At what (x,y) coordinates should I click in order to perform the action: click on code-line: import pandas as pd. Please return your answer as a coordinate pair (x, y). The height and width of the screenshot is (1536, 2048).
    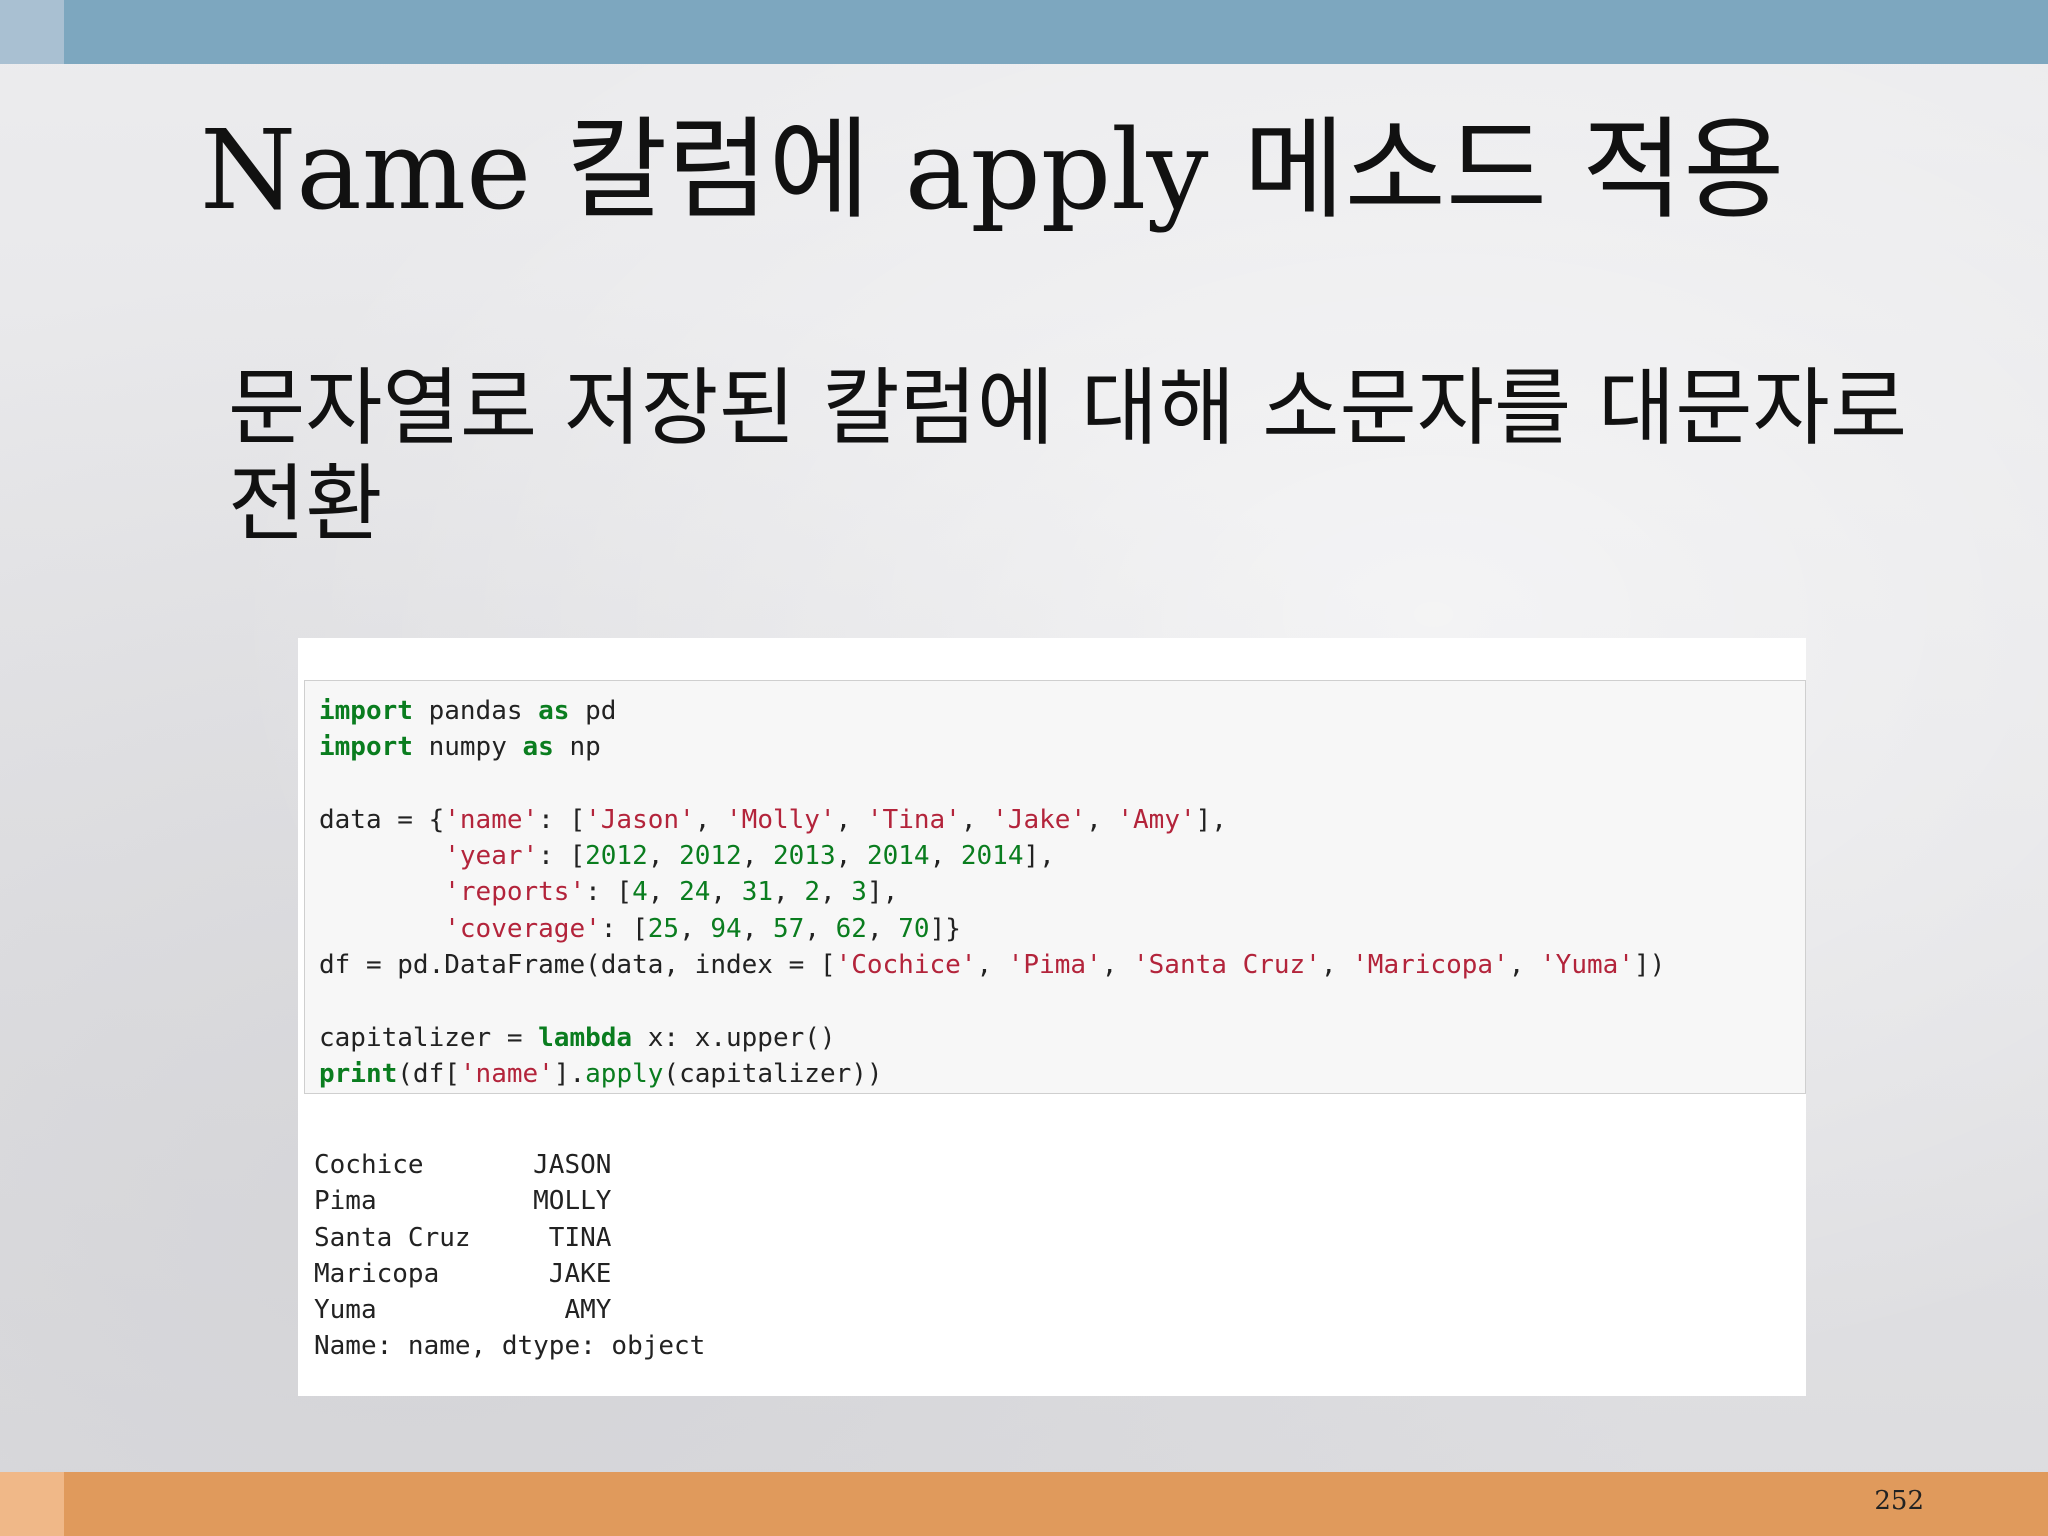
    Looking at the image, I should click on (467, 711).